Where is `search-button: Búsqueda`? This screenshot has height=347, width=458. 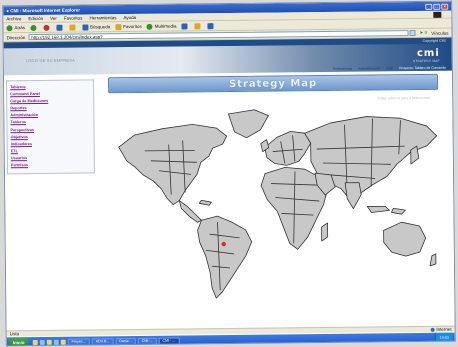
search-button: Búsqueda is located at coordinates (95, 27).